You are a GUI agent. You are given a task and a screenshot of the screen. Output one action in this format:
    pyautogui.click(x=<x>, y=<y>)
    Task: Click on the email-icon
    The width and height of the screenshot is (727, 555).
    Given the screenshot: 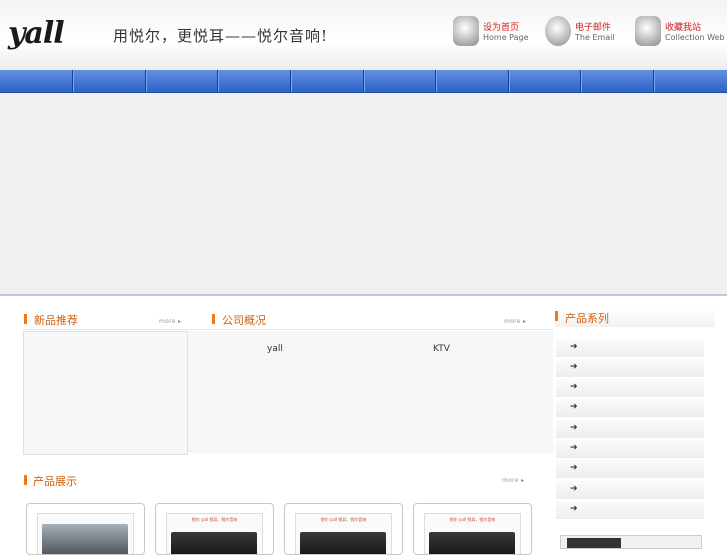 What is the action you would take?
    pyautogui.click(x=558, y=31)
    